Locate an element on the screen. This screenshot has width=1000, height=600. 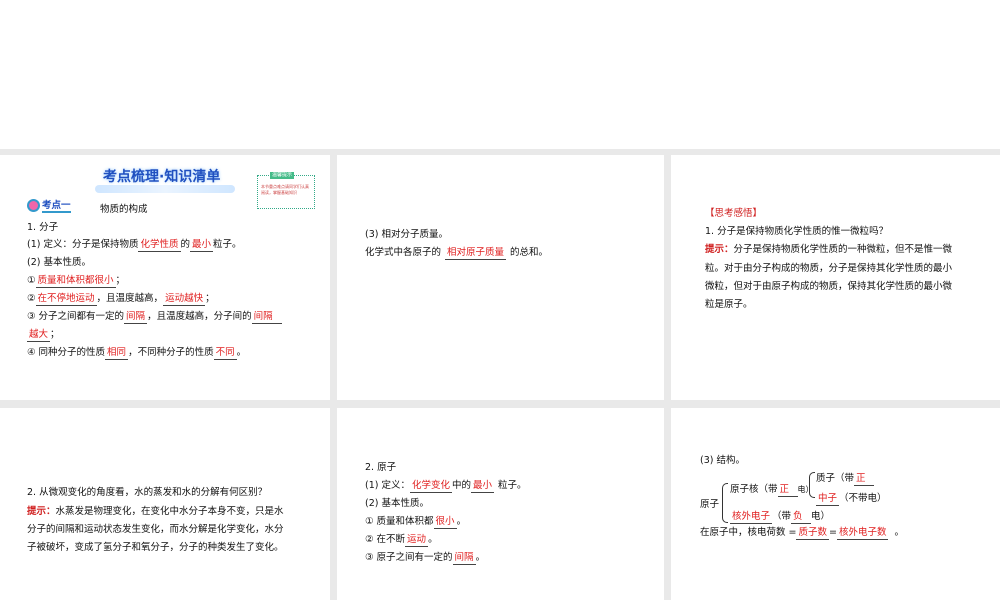
topic-badge: 考点一 is located at coordinates (49, 205).